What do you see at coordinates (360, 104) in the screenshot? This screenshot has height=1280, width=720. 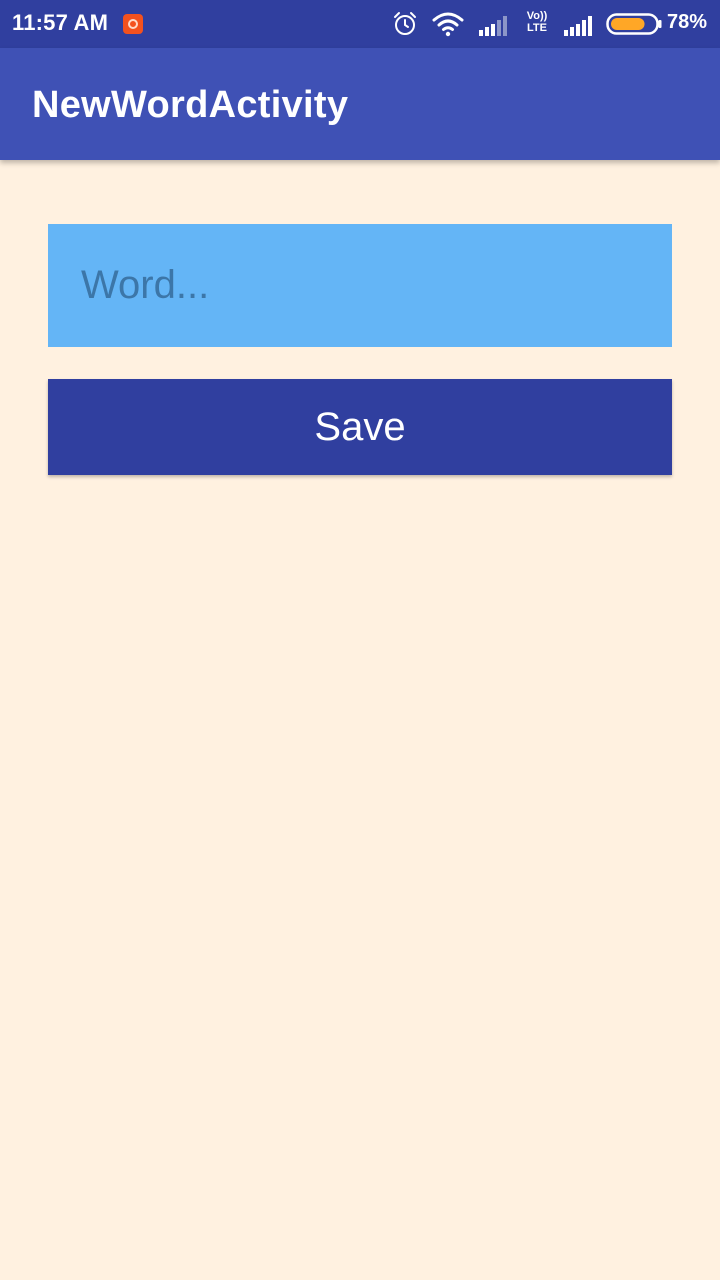 I see `app-bar: NewWordActivity` at bounding box center [360, 104].